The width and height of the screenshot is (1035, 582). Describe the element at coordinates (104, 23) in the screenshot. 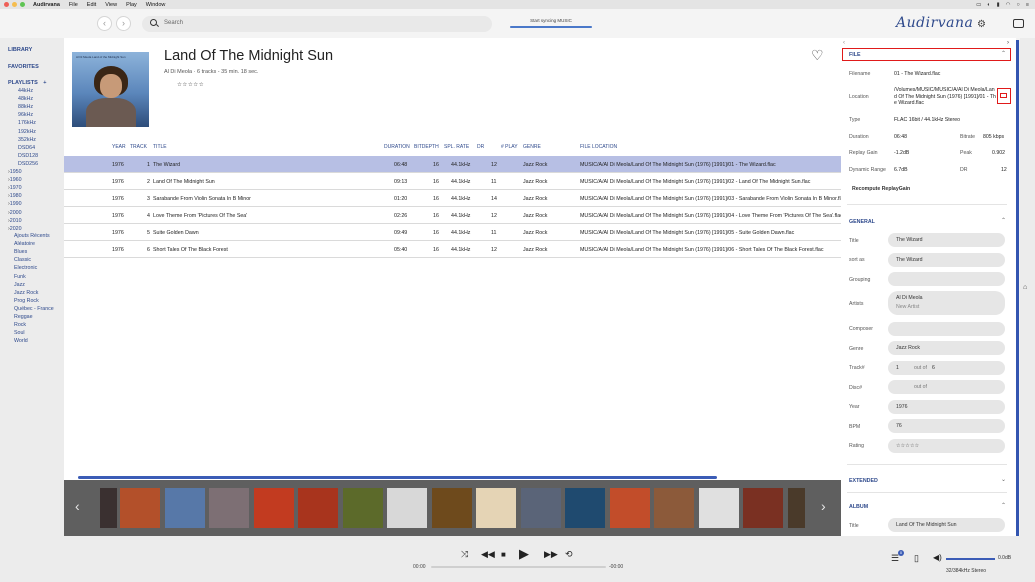

I see `back-button: ‹` at that location.